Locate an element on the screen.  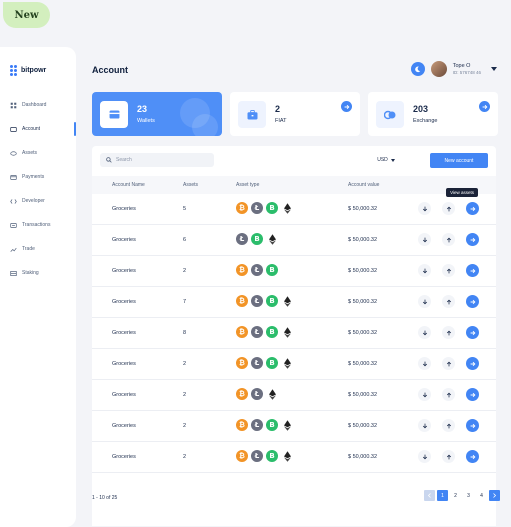
chevron-down-icon is located at coordinates (494, 69).